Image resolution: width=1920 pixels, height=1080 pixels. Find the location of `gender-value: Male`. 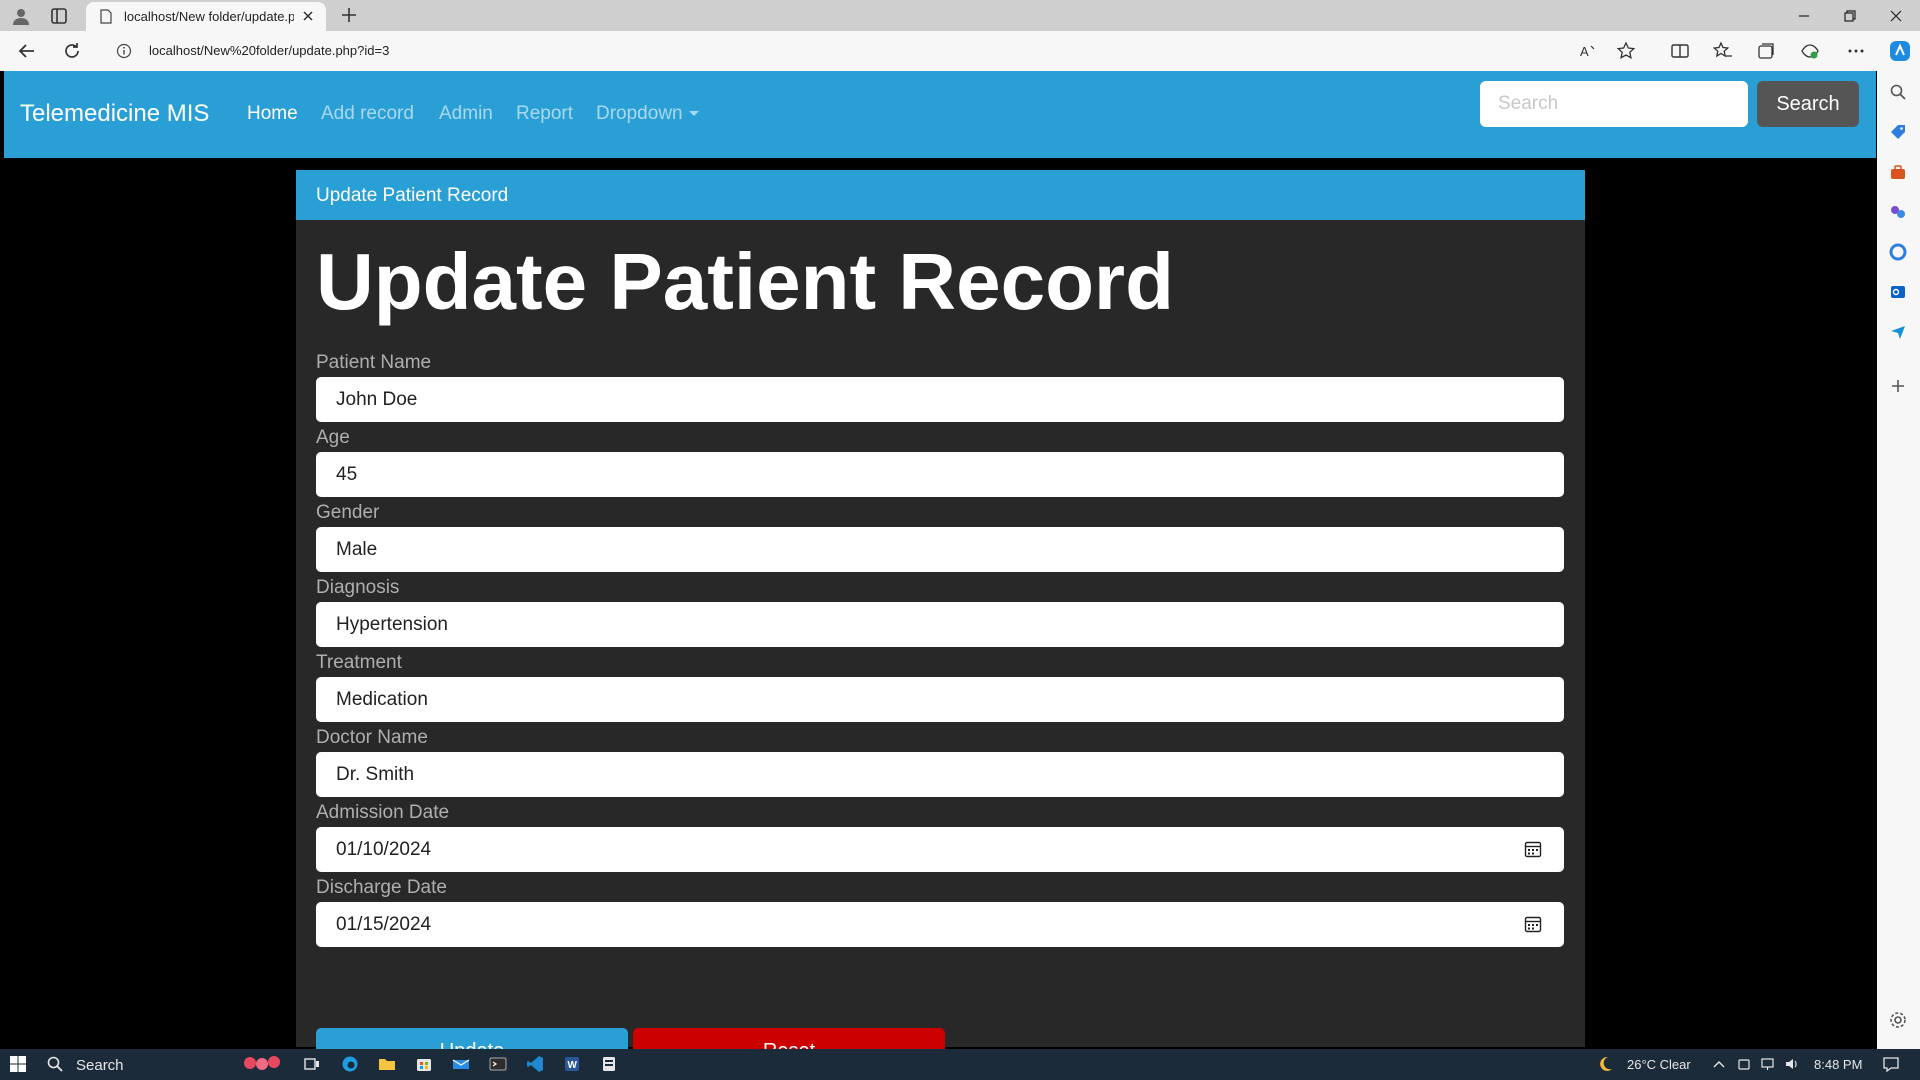

gender-value: Male is located at coordinates (357, 549).